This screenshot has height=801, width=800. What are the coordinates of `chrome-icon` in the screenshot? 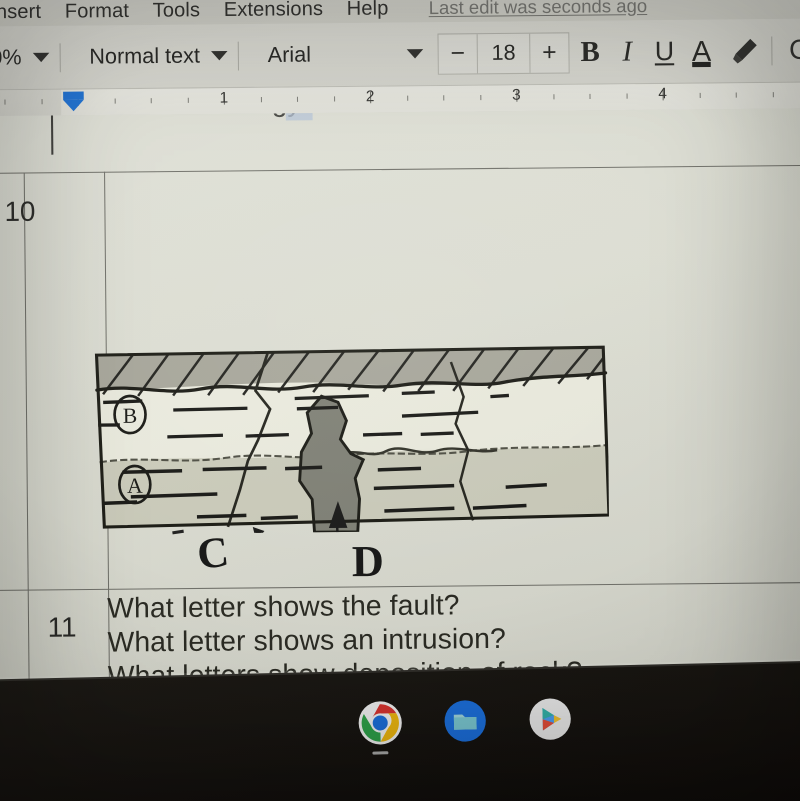 It's located at (380, 727).